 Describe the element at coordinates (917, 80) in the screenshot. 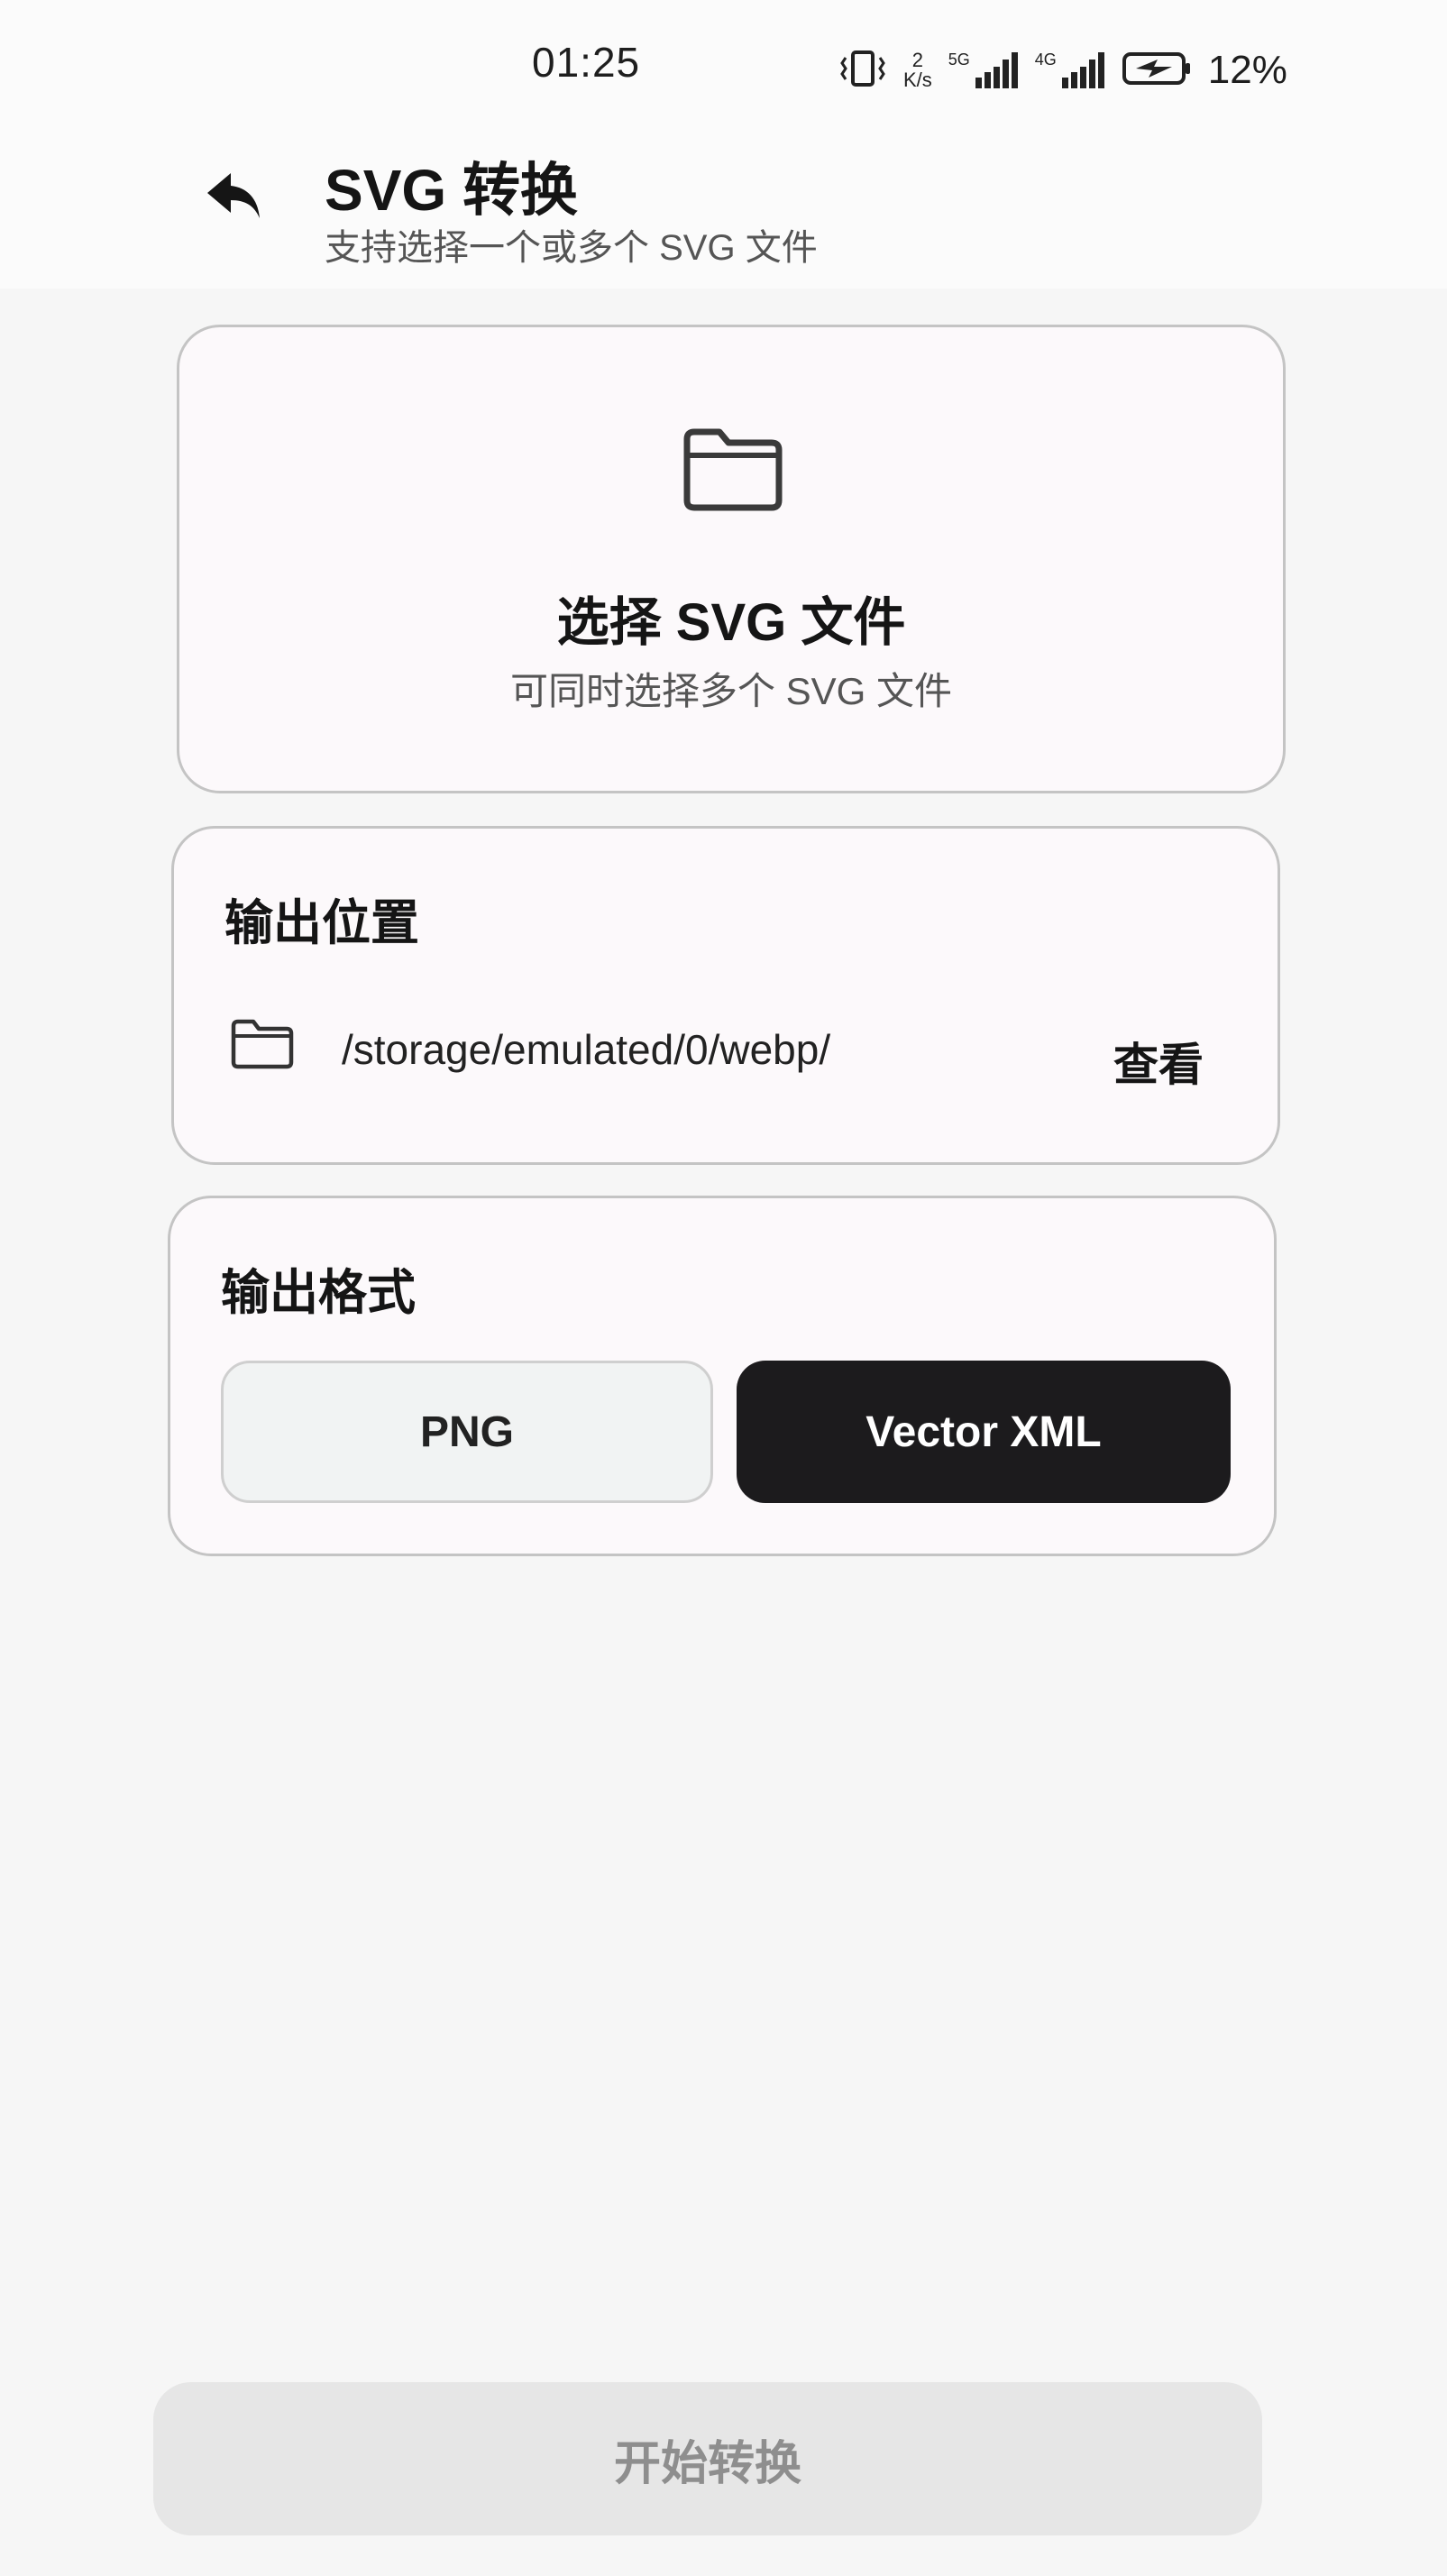

I see `net-speed-unit: K/s` at that location.